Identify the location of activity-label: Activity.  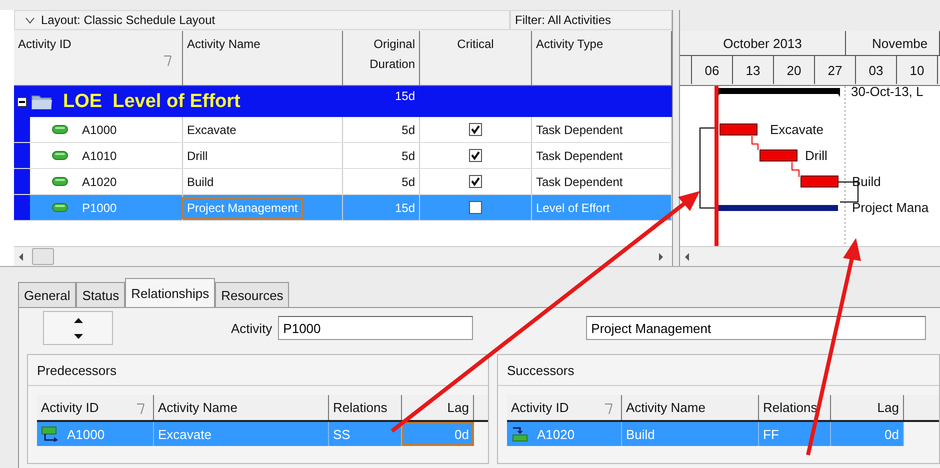
(251, 328).